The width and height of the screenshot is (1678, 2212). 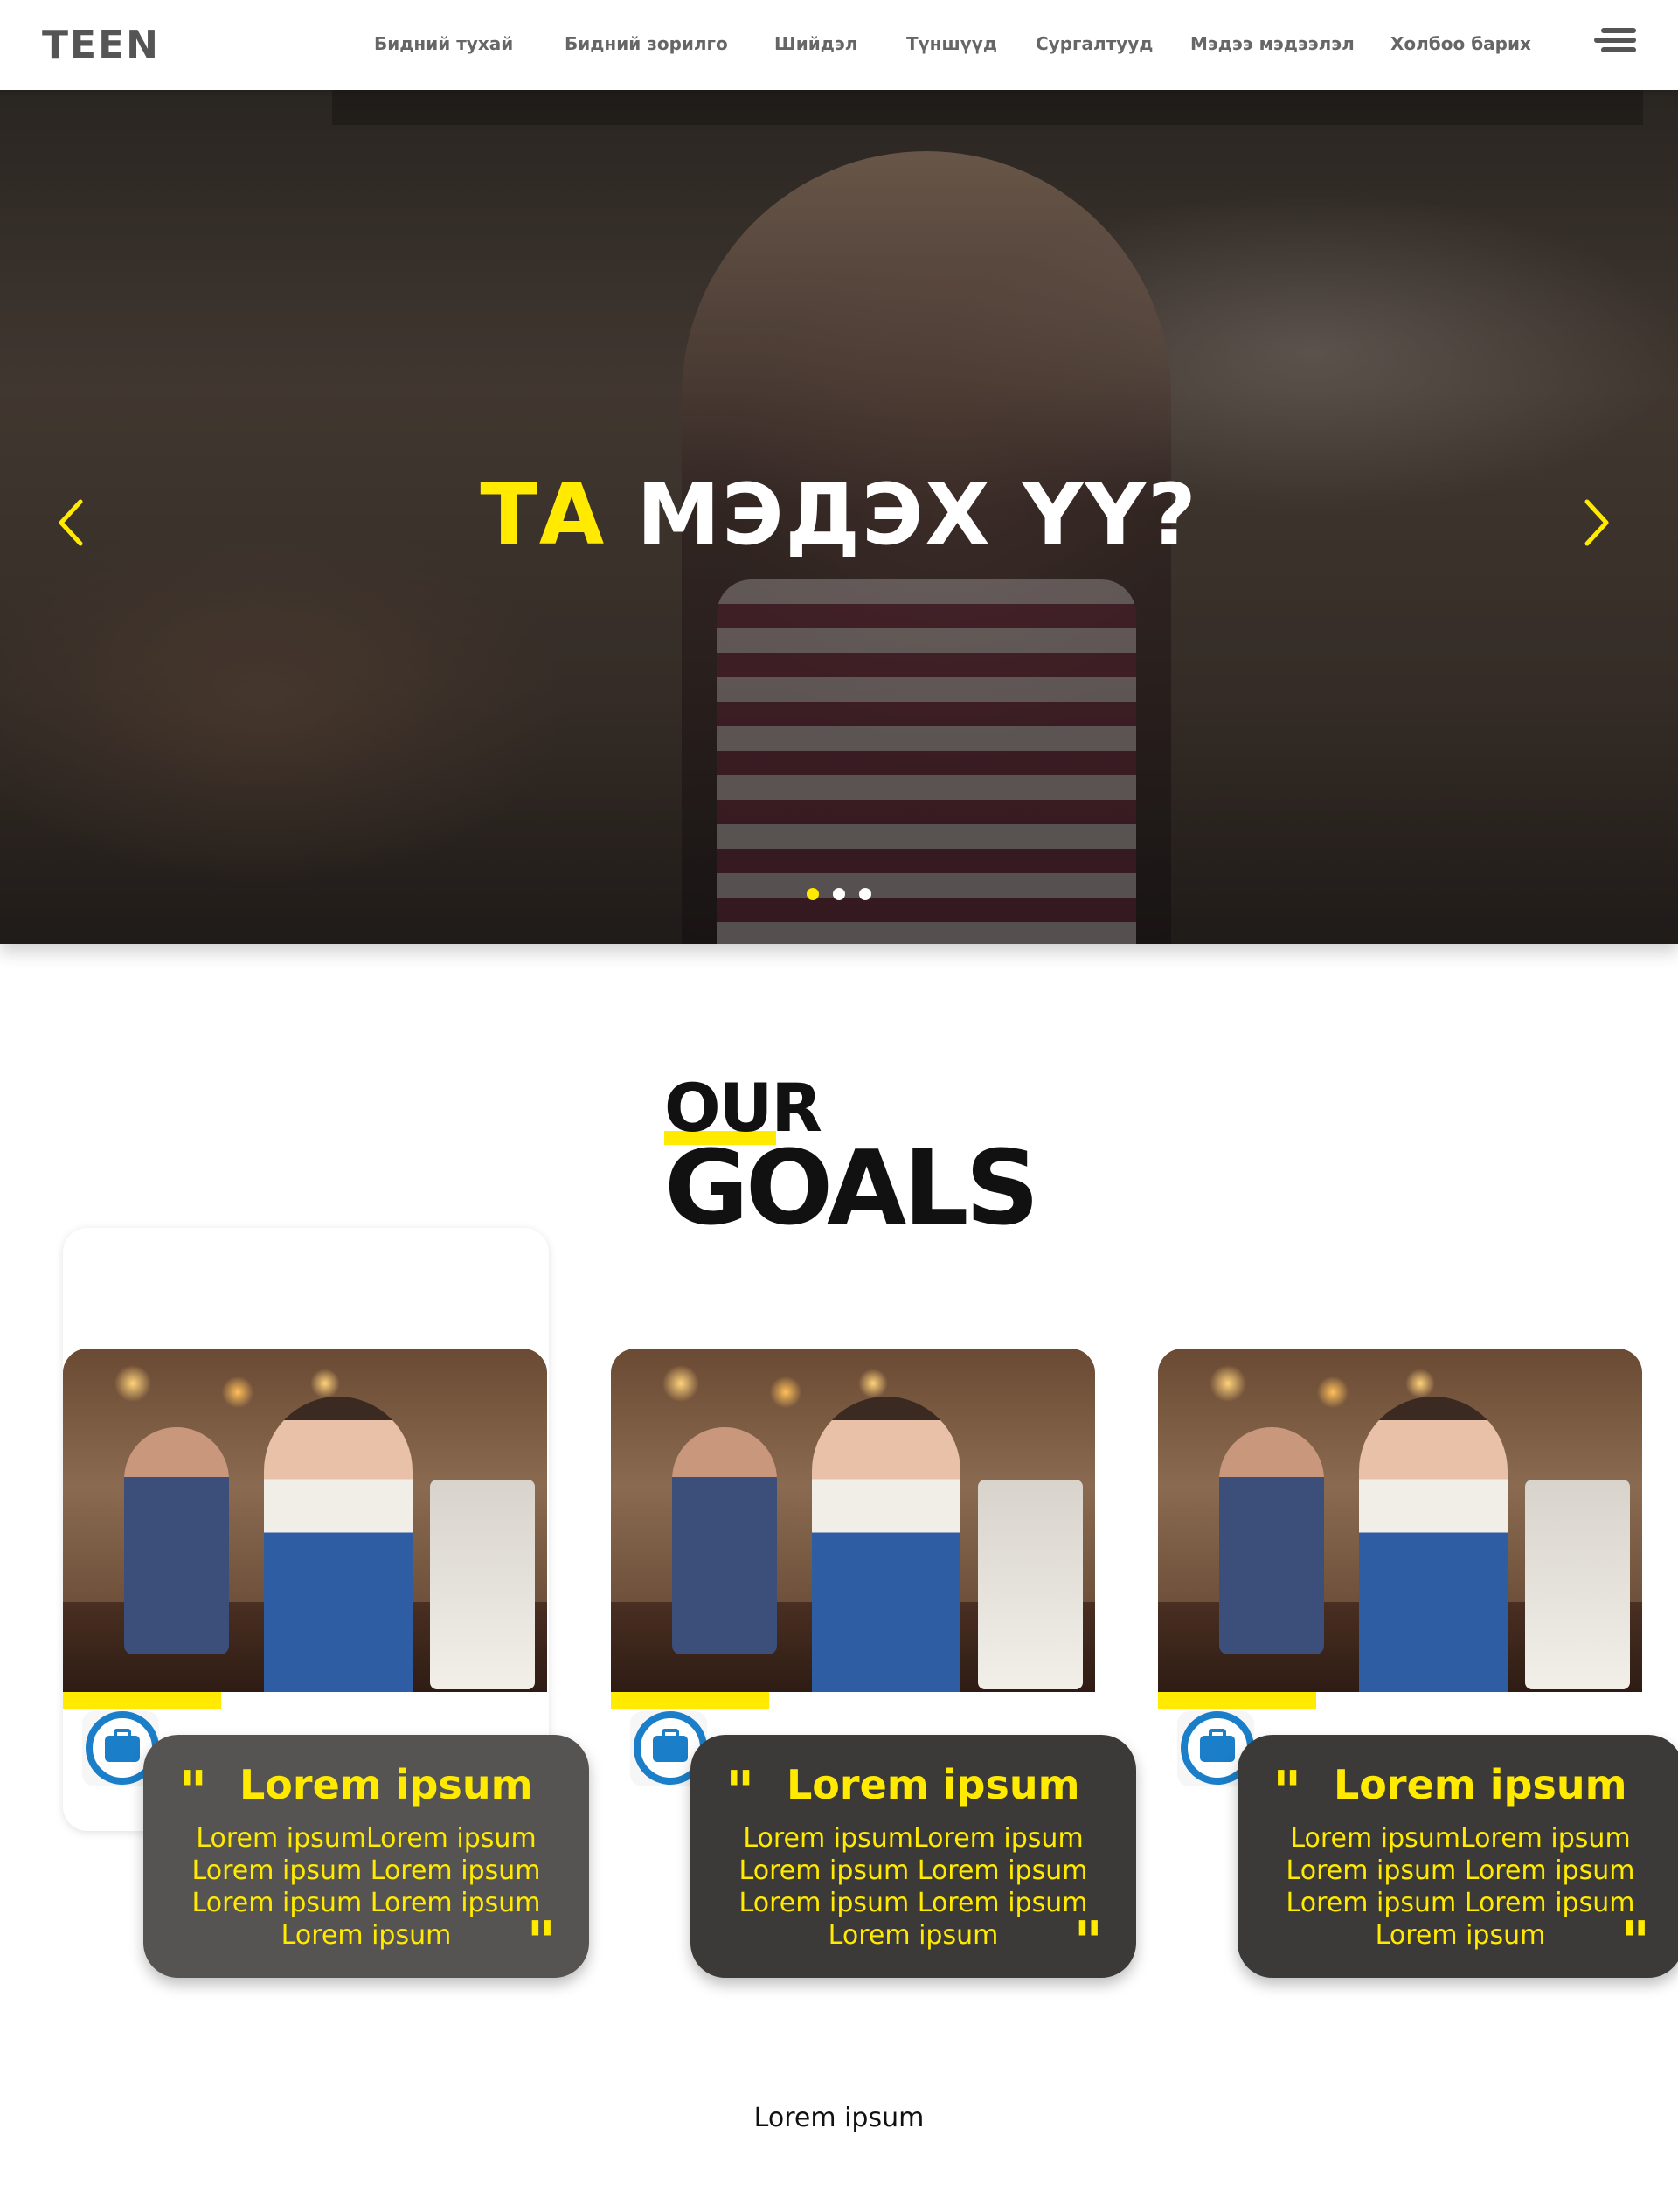 I want to click on nav-item-goals: Бидний зорилго, so click(x=646, y=43).